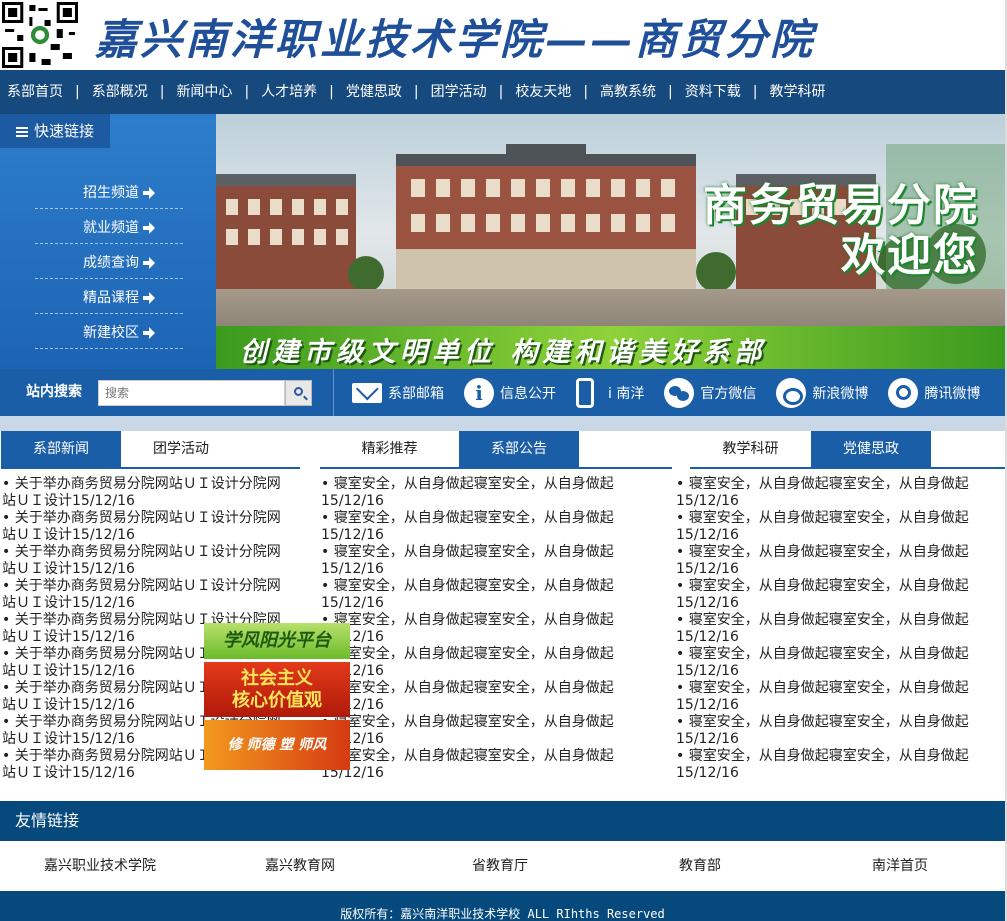 The height and width of the screenshot is (921, 1007). What do you see at coordinates (791, 392) in the screenshot?
I see `weibo-icon` at bounding box center [791, 392].